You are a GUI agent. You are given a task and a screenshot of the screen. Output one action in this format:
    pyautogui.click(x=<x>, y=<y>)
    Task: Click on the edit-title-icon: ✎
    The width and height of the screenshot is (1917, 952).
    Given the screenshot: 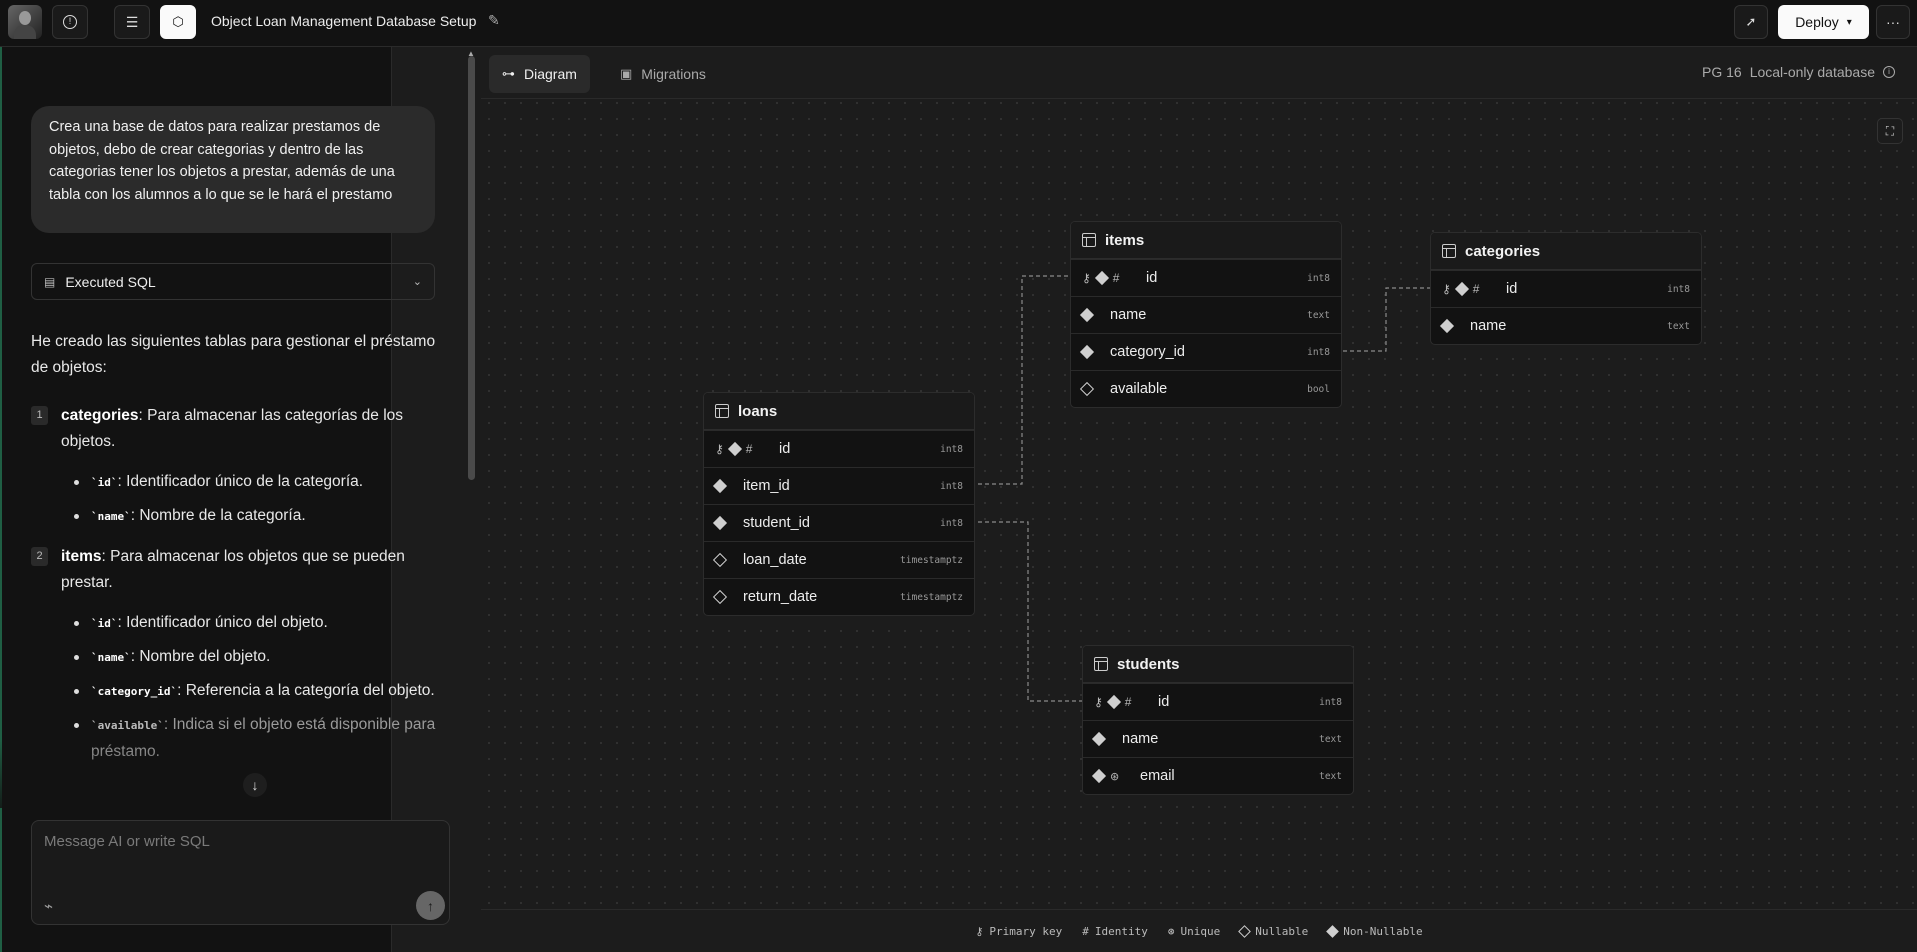 What is the action you would take?
    pyautogui.click(x=494, y=20)
    